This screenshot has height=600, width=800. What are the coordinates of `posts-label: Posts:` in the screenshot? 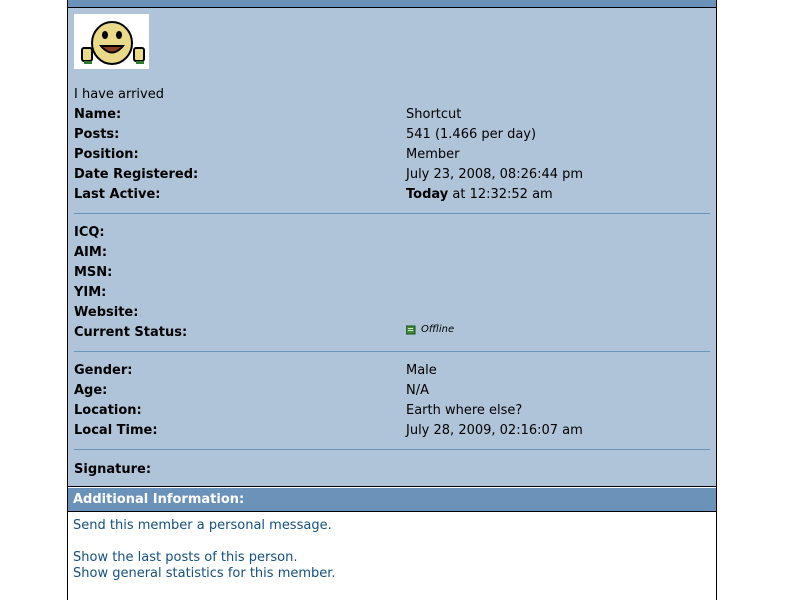 It's located at (97, 134).